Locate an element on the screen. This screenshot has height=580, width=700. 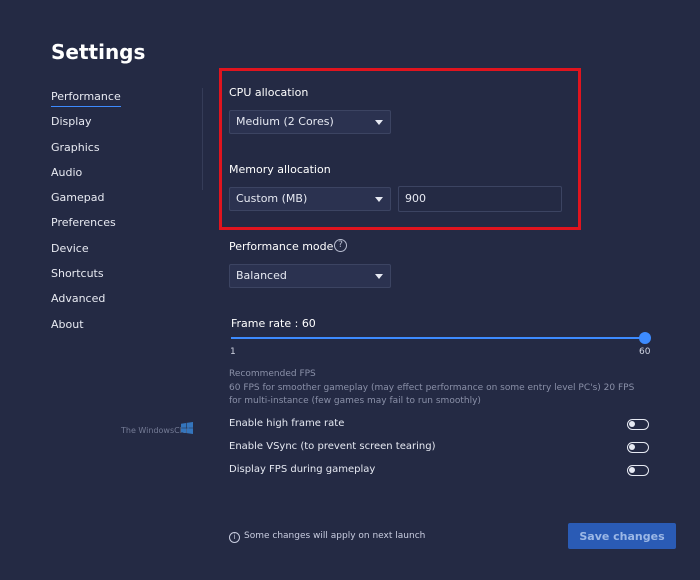
frame-rate-slider-thumb is located at coordinates (645, 338).